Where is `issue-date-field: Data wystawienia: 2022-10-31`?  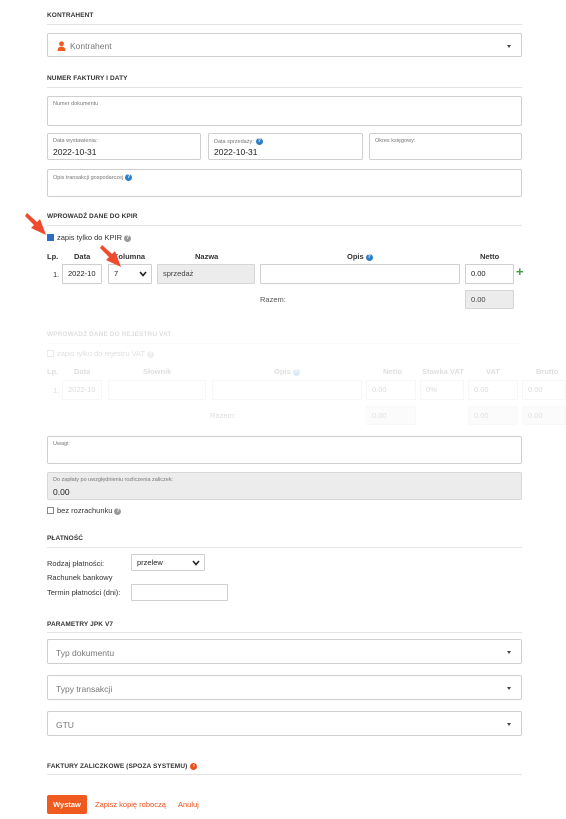
issue-date-field: Data wystawienia: 2022-10-31 is located at coordinates (124, 146).